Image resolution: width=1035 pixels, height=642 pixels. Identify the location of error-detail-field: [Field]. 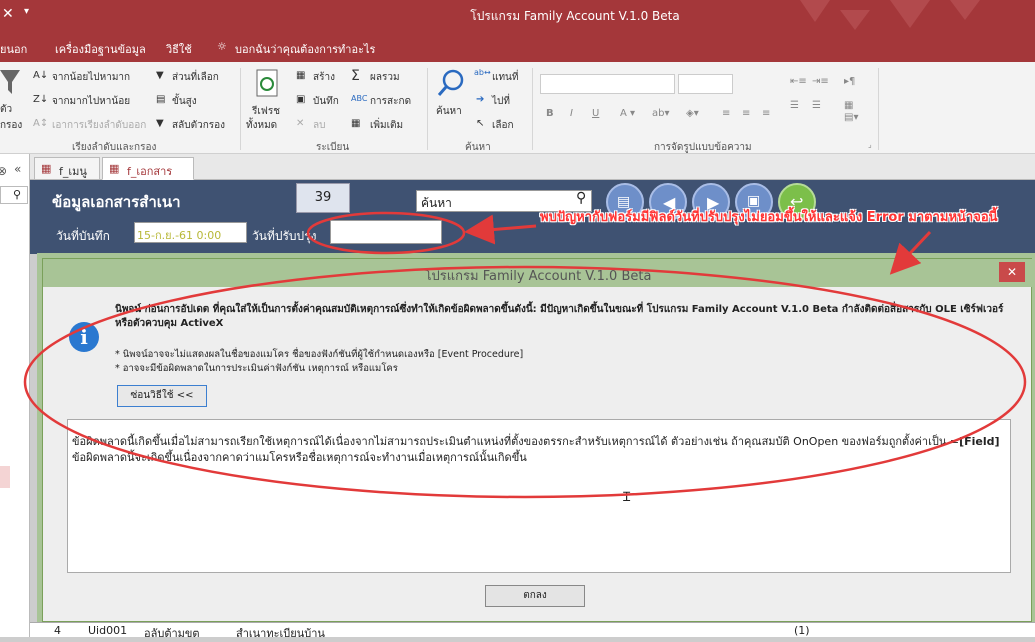
(979, 441).